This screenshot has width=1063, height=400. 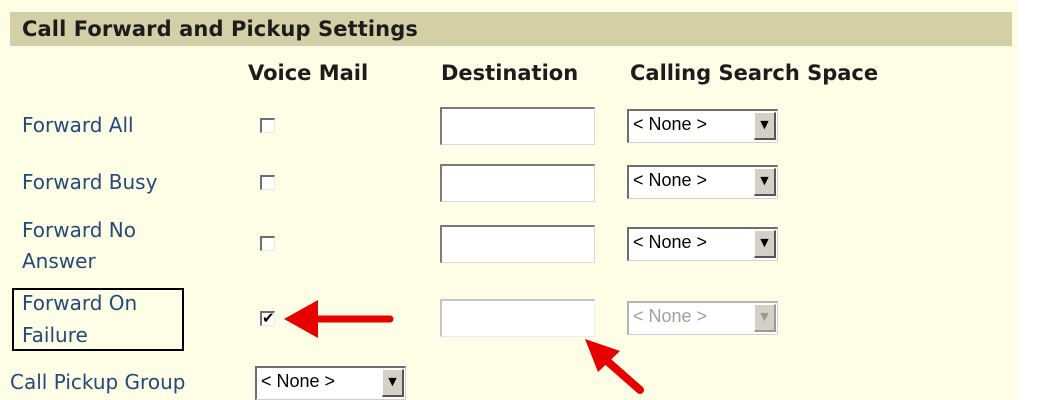 I want to click on diagonal-arrow-icon, so click(x=614, y=366).